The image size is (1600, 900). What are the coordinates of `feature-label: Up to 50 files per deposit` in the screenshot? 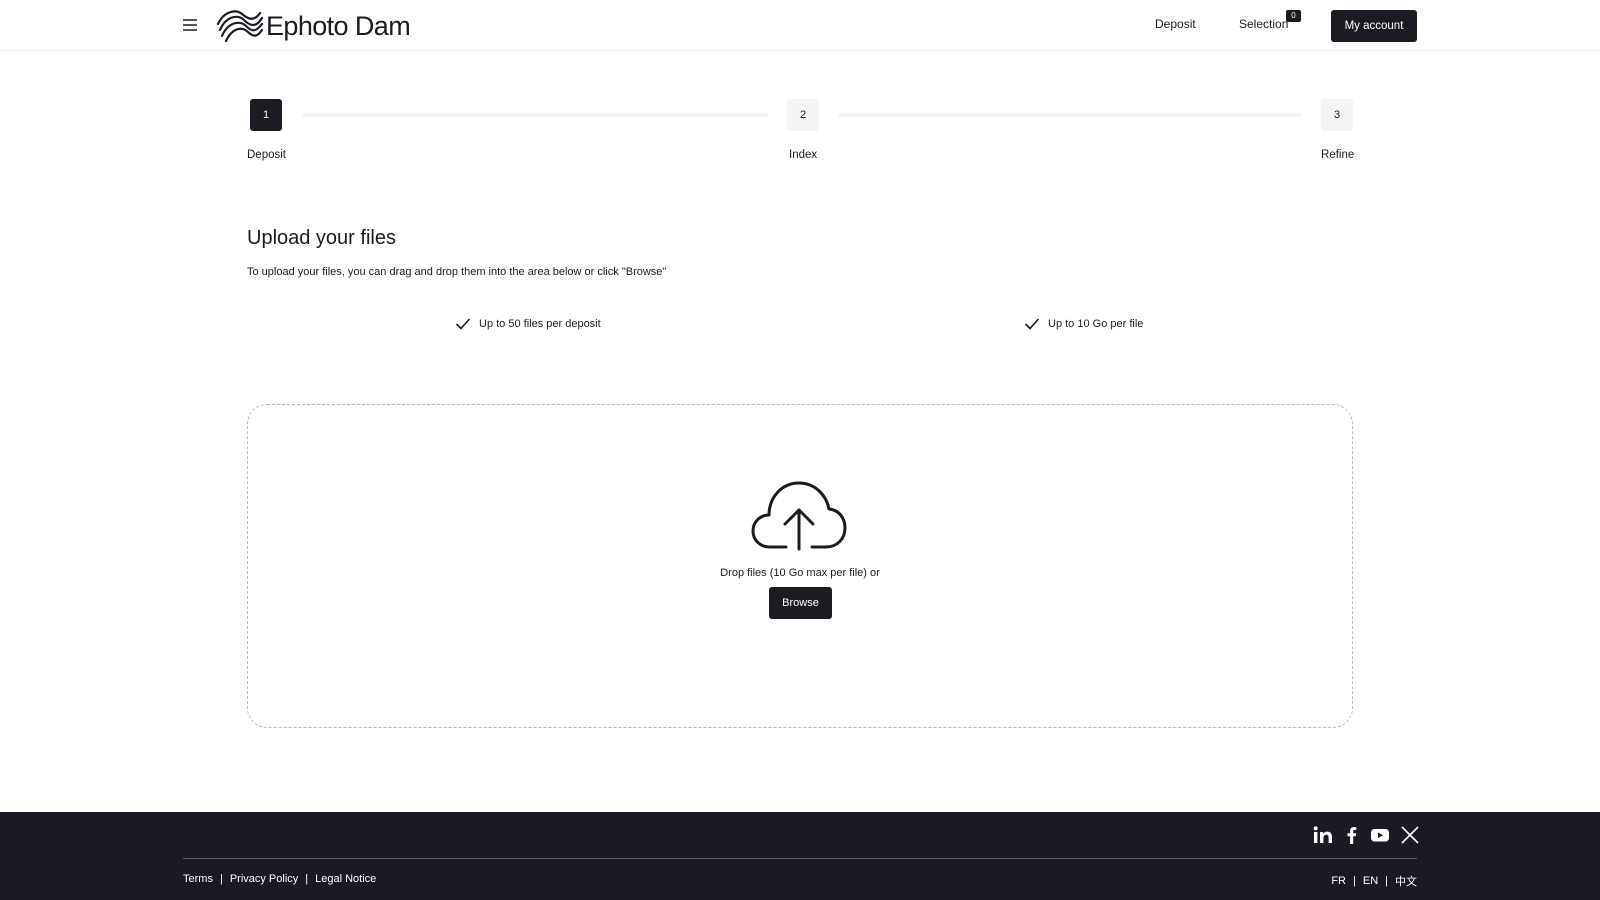 It's located at (540, 324).